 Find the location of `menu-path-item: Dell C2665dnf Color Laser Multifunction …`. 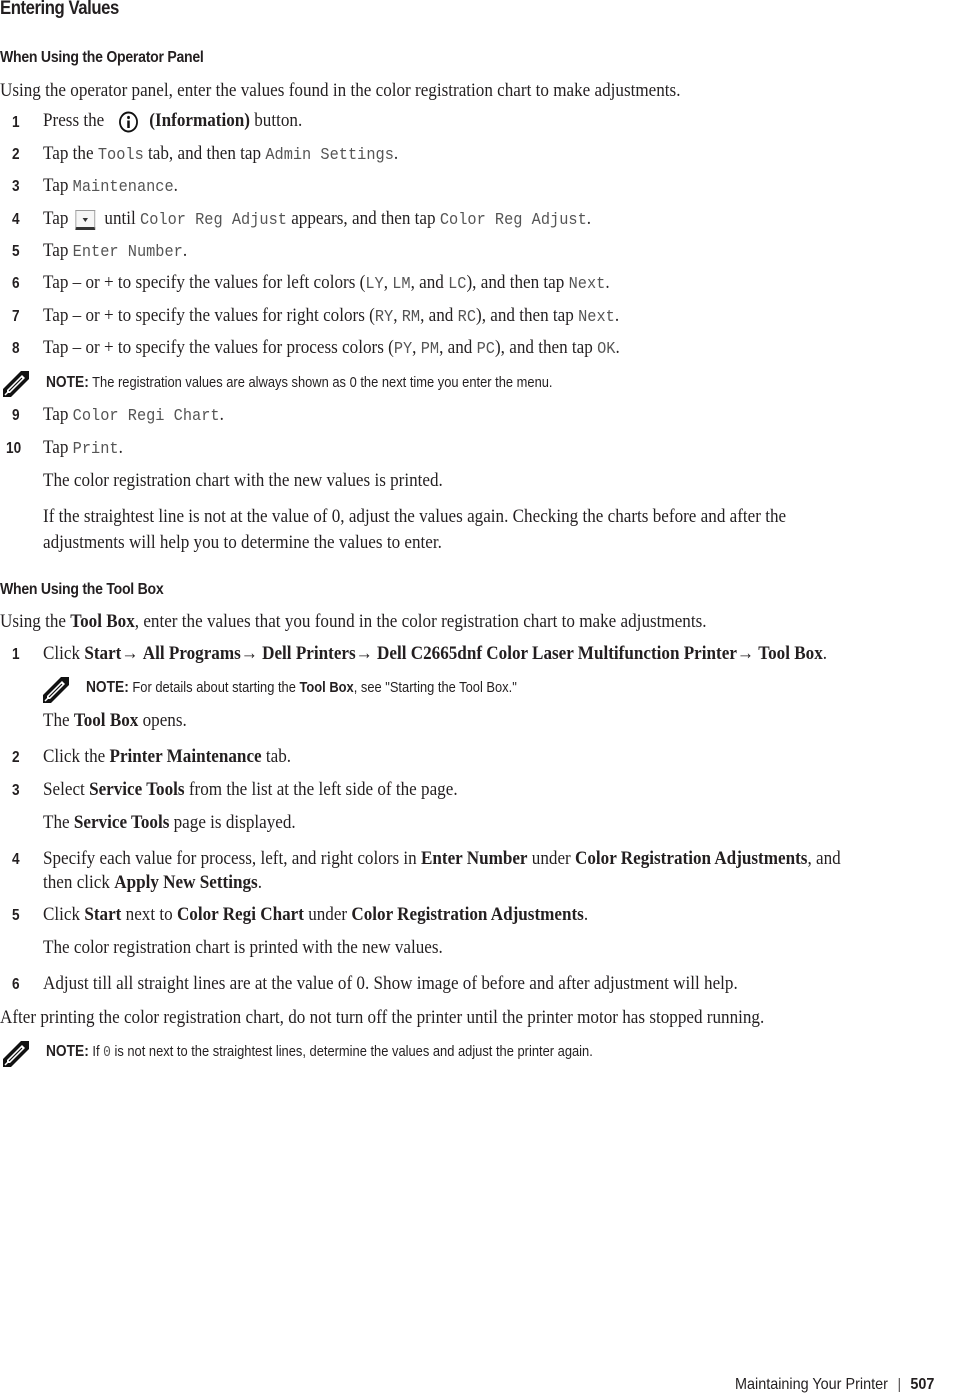

menu-path-item: Dell C2665dnf Color Laser Multifunction … is located at coordinates (557, 653).